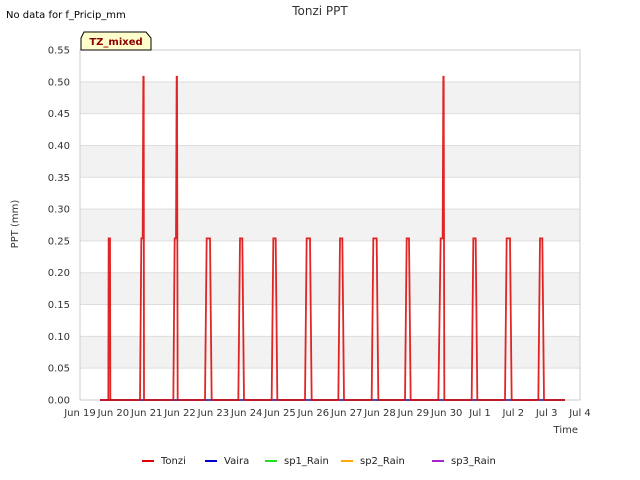 Image resolution: width=640 pixels, height=480 pixels. I want to click on x-tick-label: Jun 23, so click(213, 413).